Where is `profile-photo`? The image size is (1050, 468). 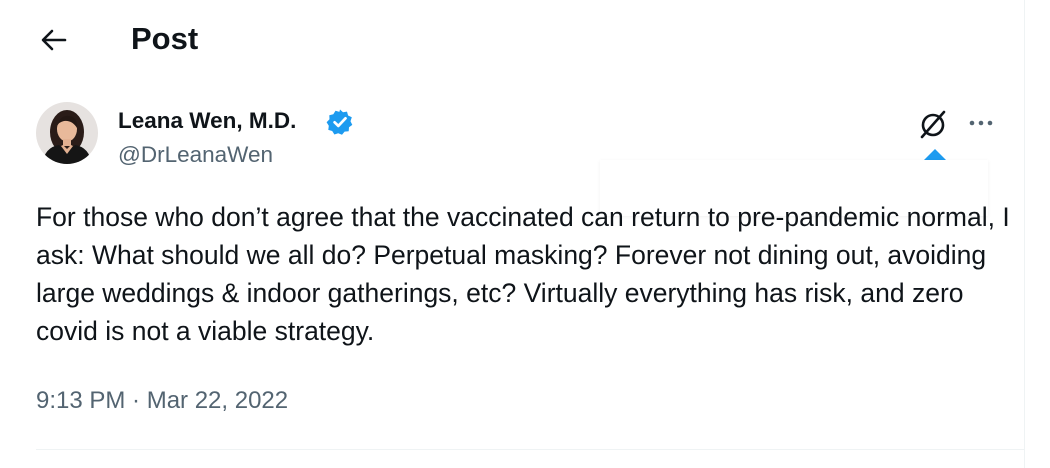 profile-photo is located at coordinates (67, 133).